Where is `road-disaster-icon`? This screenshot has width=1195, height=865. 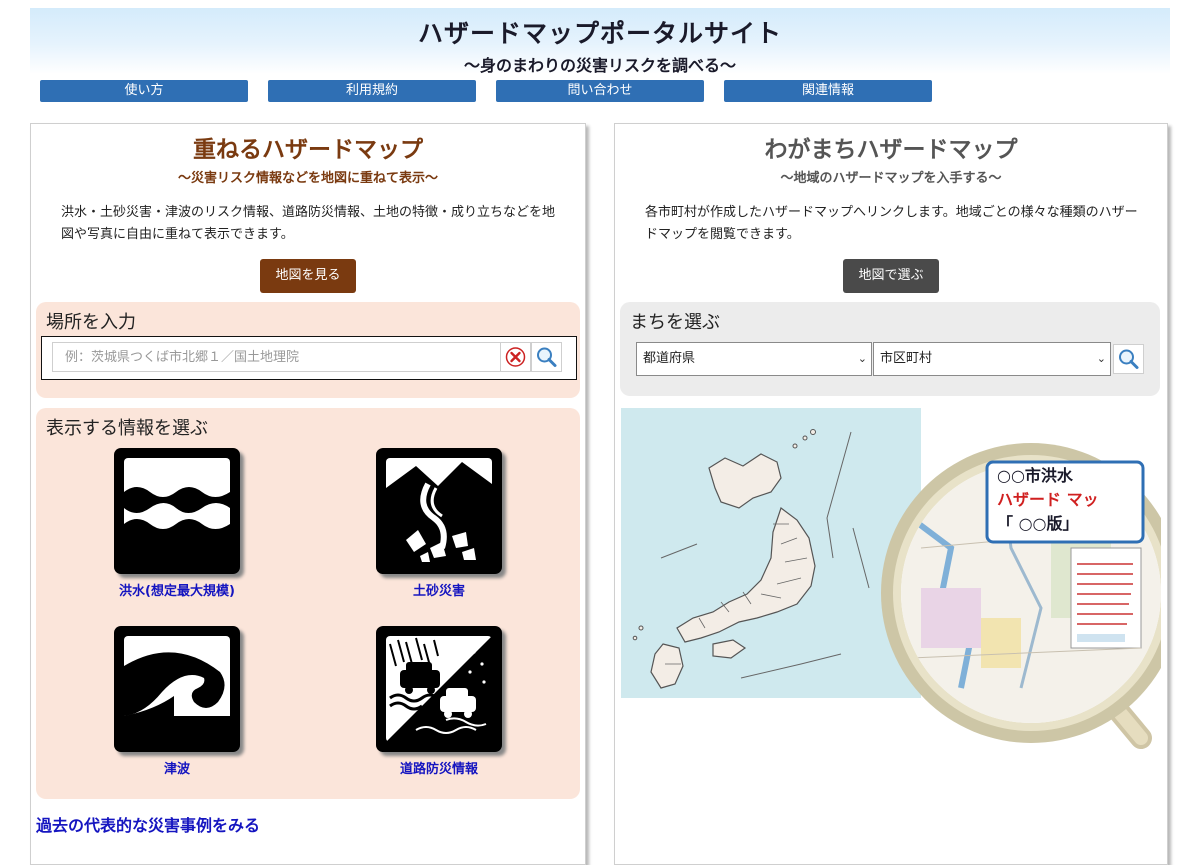
road-disaster-icon is located at coordinates (439, 689).